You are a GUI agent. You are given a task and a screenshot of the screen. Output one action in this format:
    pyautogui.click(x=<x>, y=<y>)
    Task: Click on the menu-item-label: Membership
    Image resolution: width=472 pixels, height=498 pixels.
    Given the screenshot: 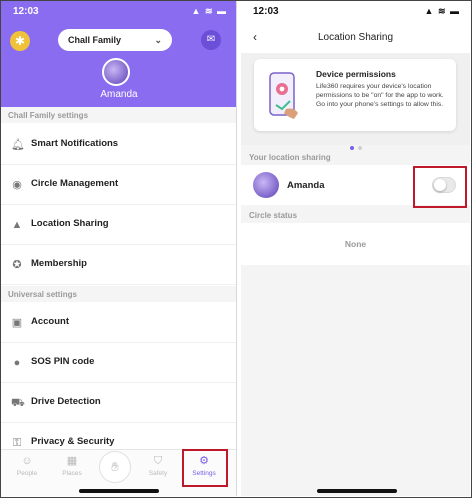 What is the action you would take?
    pyautogui.click(x=59, y=263)
    